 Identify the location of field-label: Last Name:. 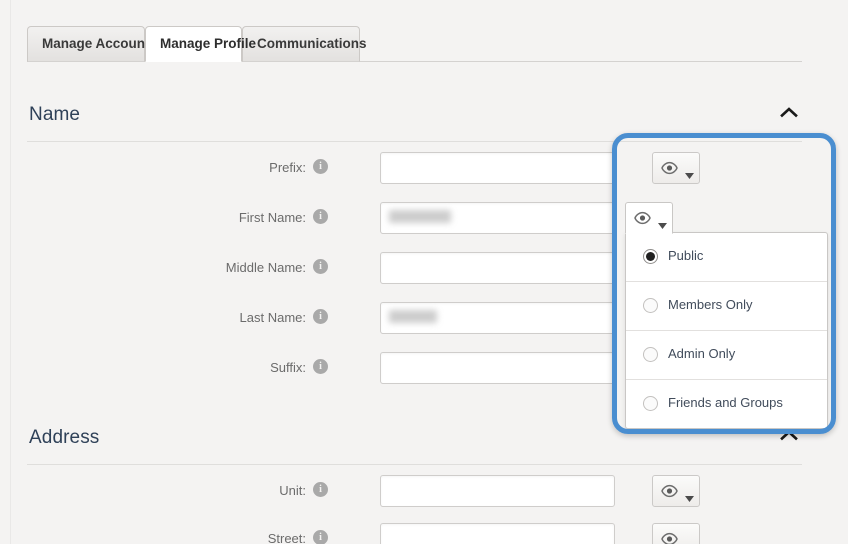
(272, 317).